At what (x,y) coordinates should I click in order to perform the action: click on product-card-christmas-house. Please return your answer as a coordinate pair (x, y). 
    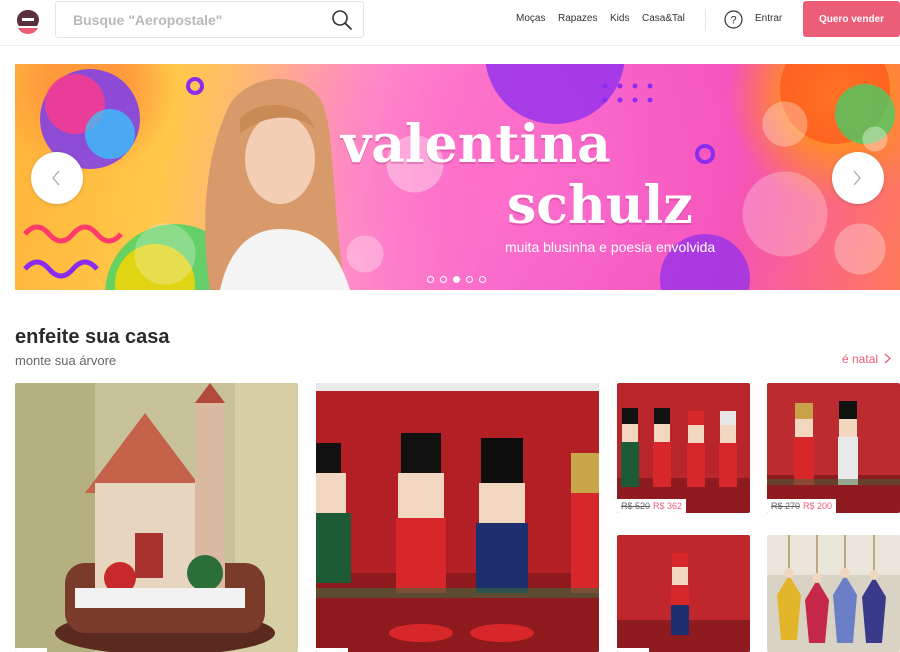
    Looking at the image, I should click on (156, 517).